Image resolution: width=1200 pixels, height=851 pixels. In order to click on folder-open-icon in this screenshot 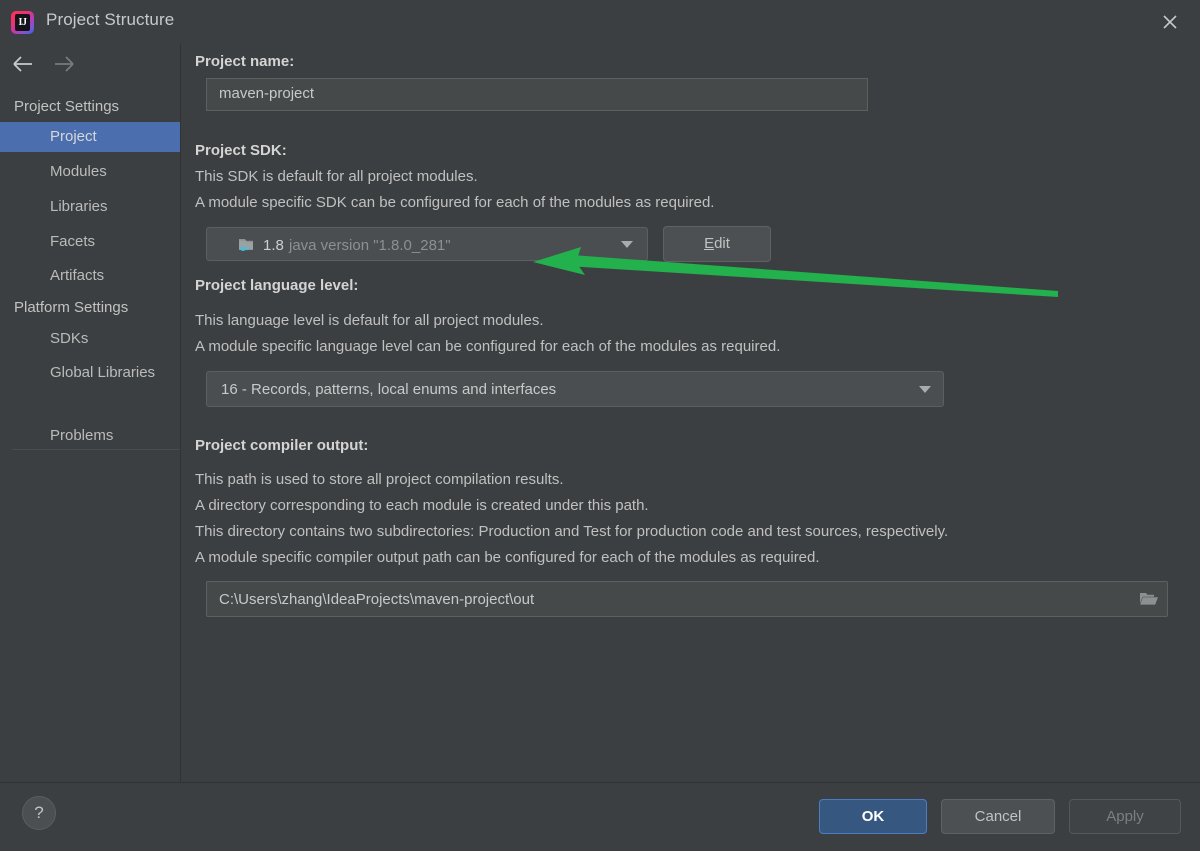, I will do `click(1149, 599)`.